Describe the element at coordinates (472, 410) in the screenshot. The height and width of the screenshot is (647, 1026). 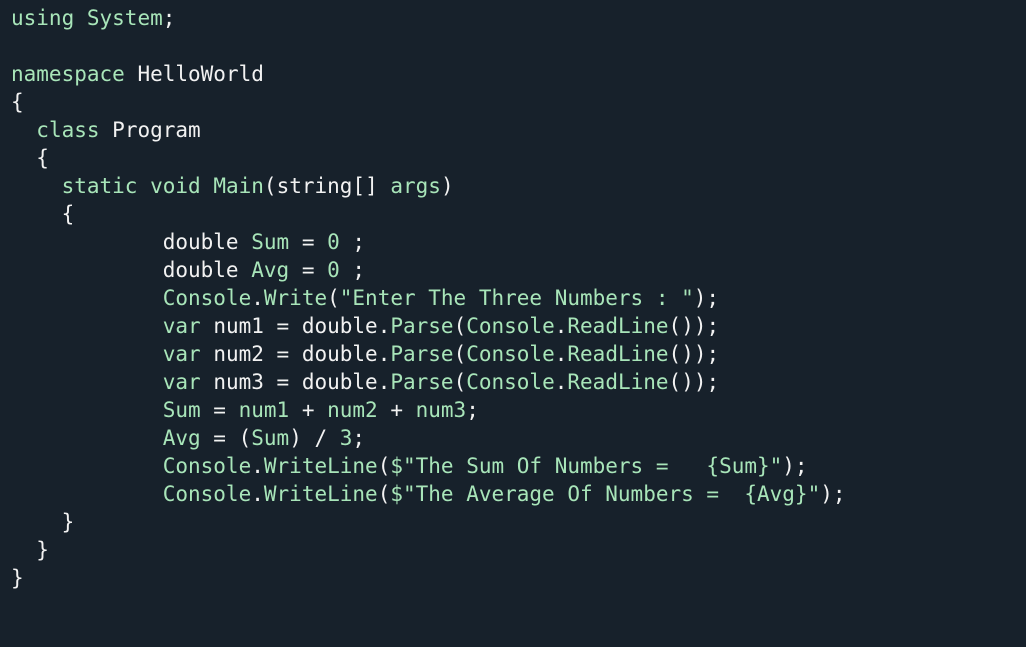
I see `code-token-punctuation: ;` at that location.